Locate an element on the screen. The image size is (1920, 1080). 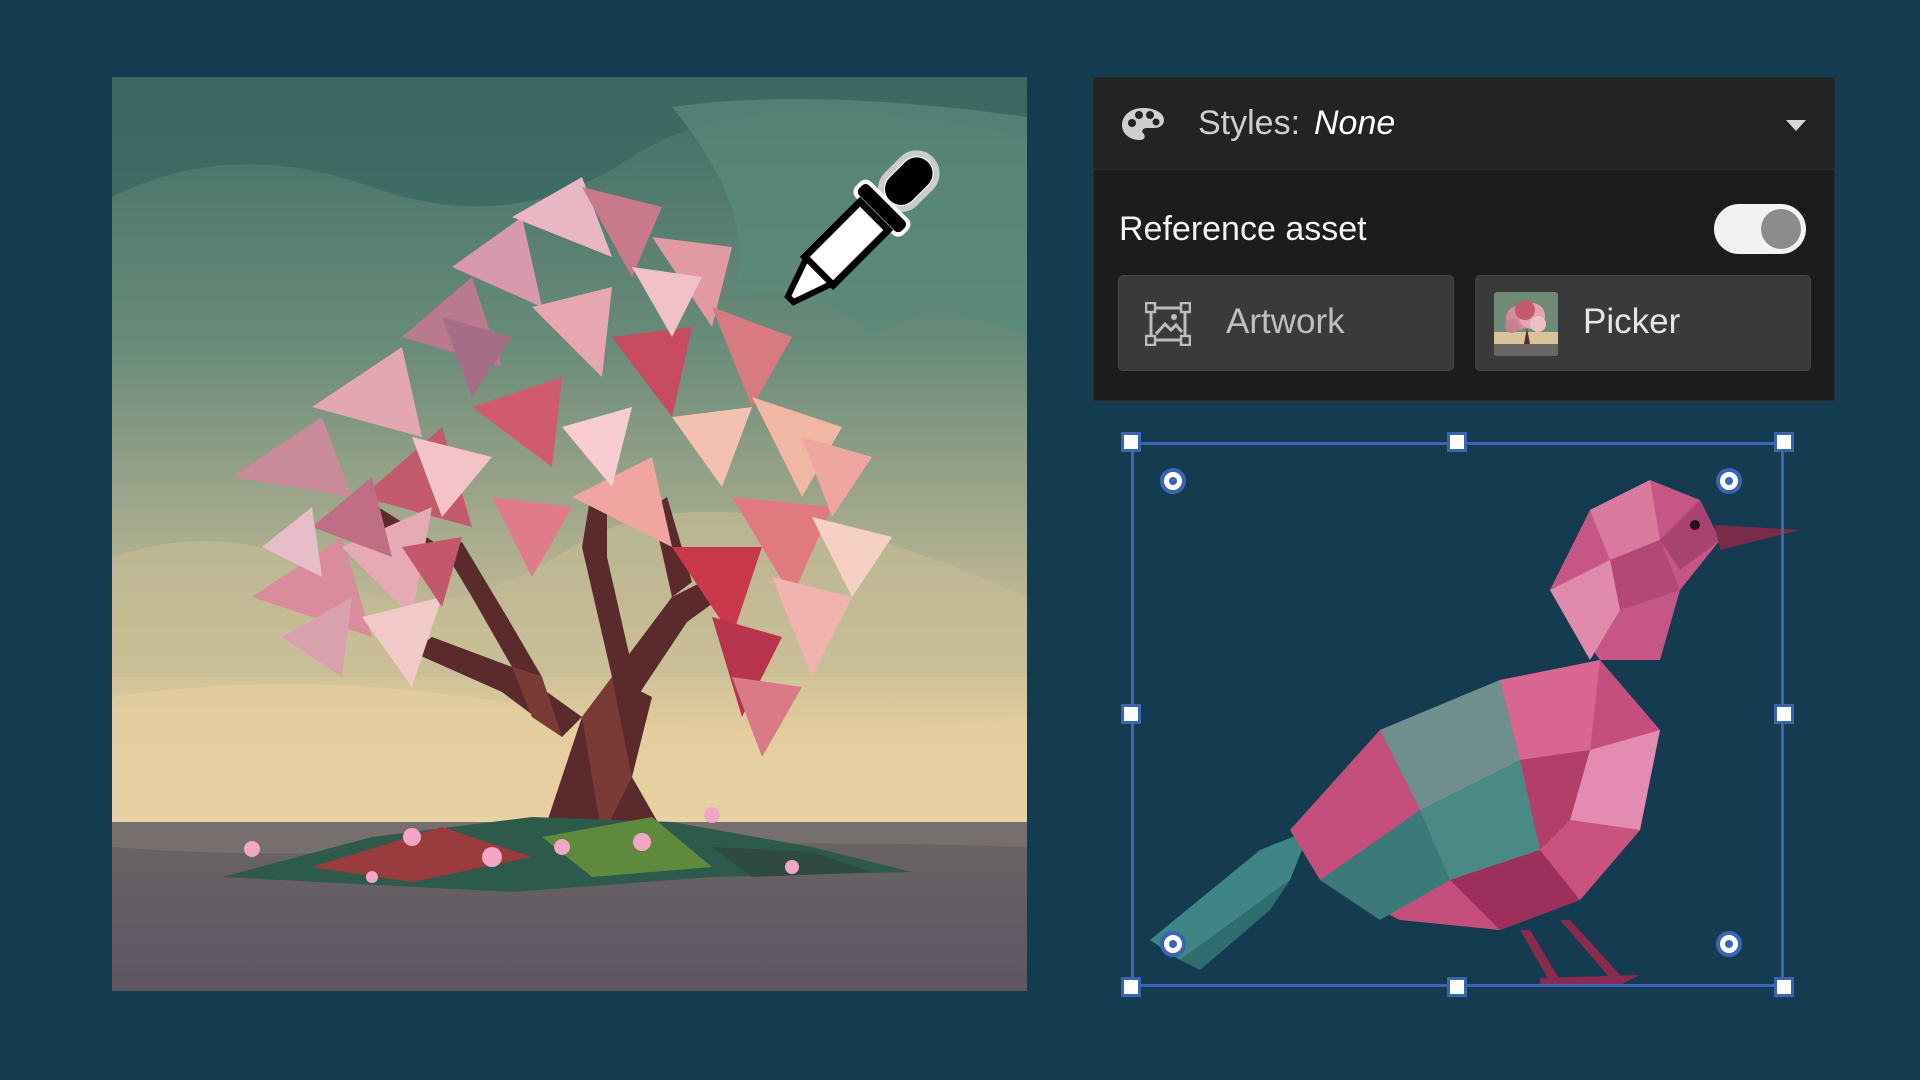
eyedropper-icon is located at coordinates (860, 230).